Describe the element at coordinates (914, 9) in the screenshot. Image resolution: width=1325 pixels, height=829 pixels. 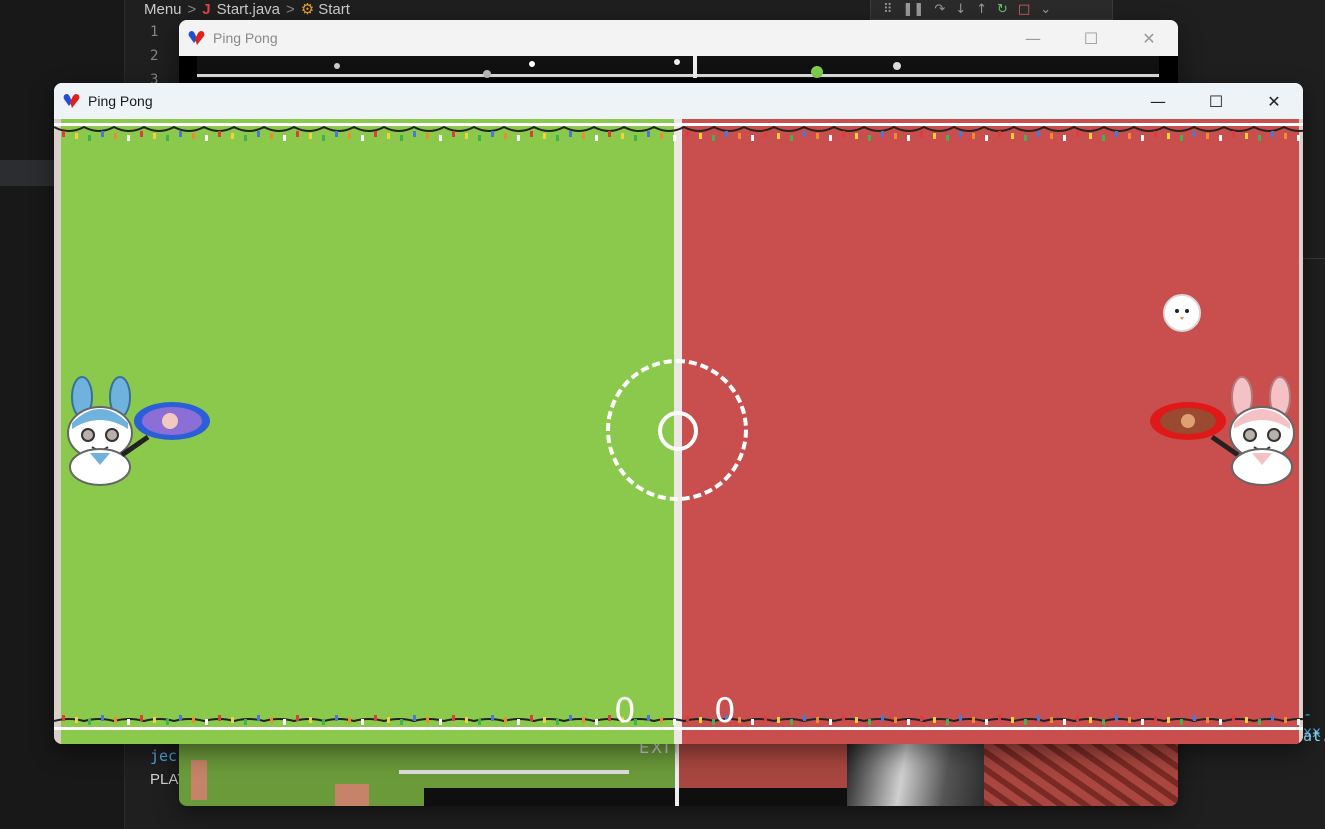
I see `pause-icon: ❚❚` at that location.